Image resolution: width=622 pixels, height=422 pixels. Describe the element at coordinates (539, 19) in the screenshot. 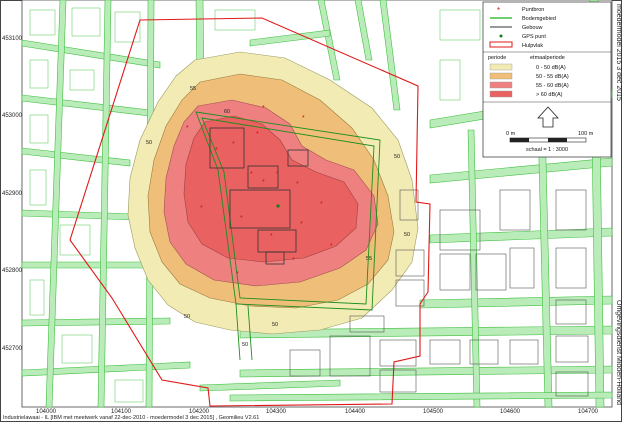

I see `legend-item-label: Bodemgebied` at that location.